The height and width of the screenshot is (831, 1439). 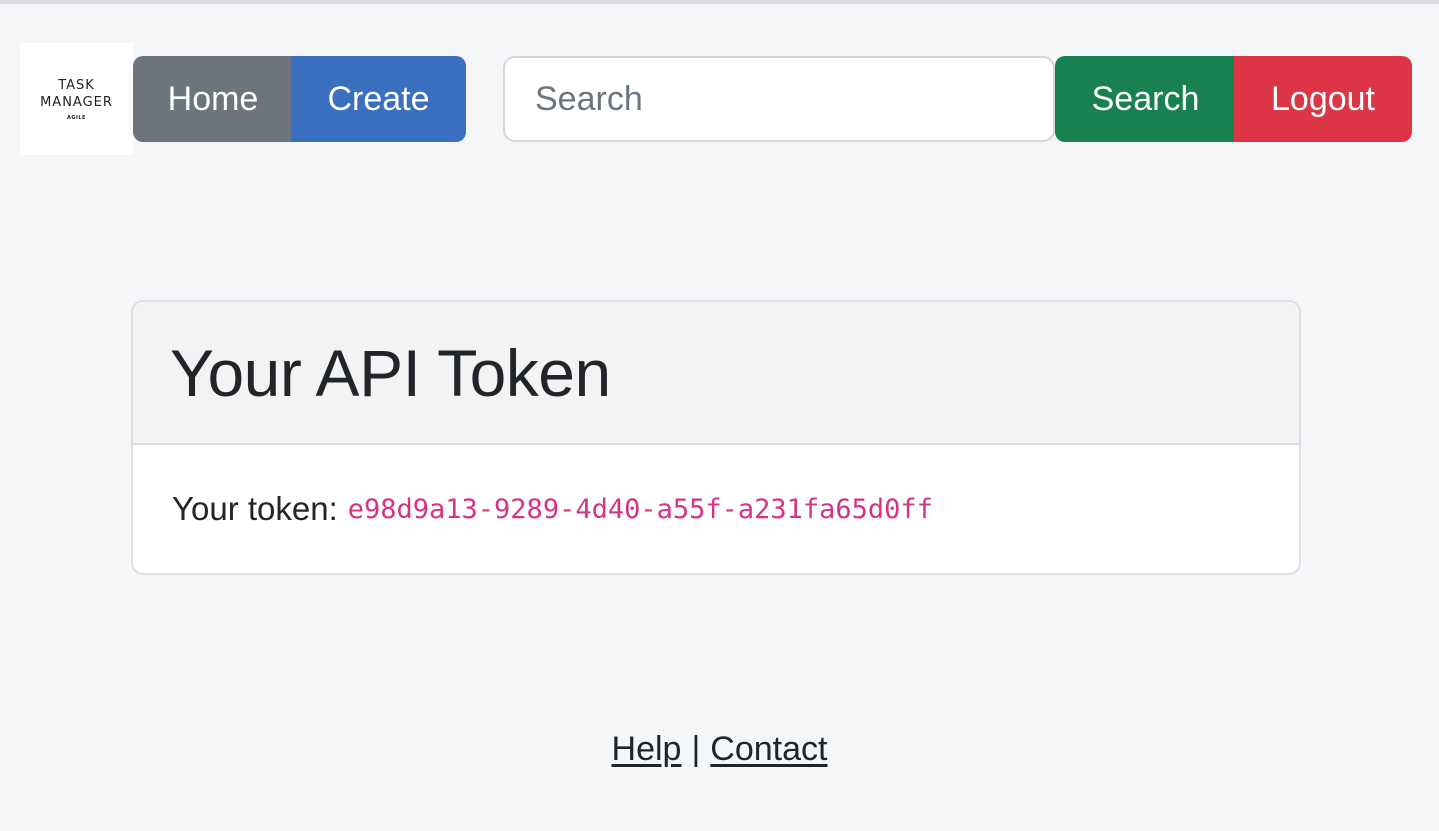 What do you see at coordinates (378, 99) in the screenshot?
I see `create-button: Create` at bounding box center [378, 99].